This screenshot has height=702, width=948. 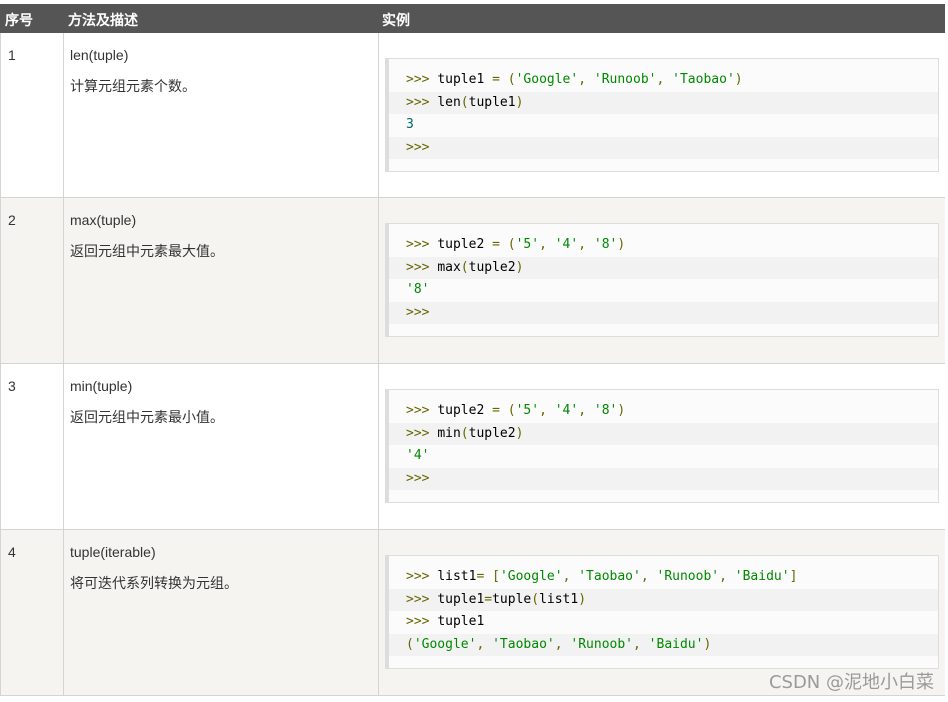 What do you see at coordinates (103, 220) in the screenshot?
I see `row-method: max(tuple)` at bounding box center [103, 220].